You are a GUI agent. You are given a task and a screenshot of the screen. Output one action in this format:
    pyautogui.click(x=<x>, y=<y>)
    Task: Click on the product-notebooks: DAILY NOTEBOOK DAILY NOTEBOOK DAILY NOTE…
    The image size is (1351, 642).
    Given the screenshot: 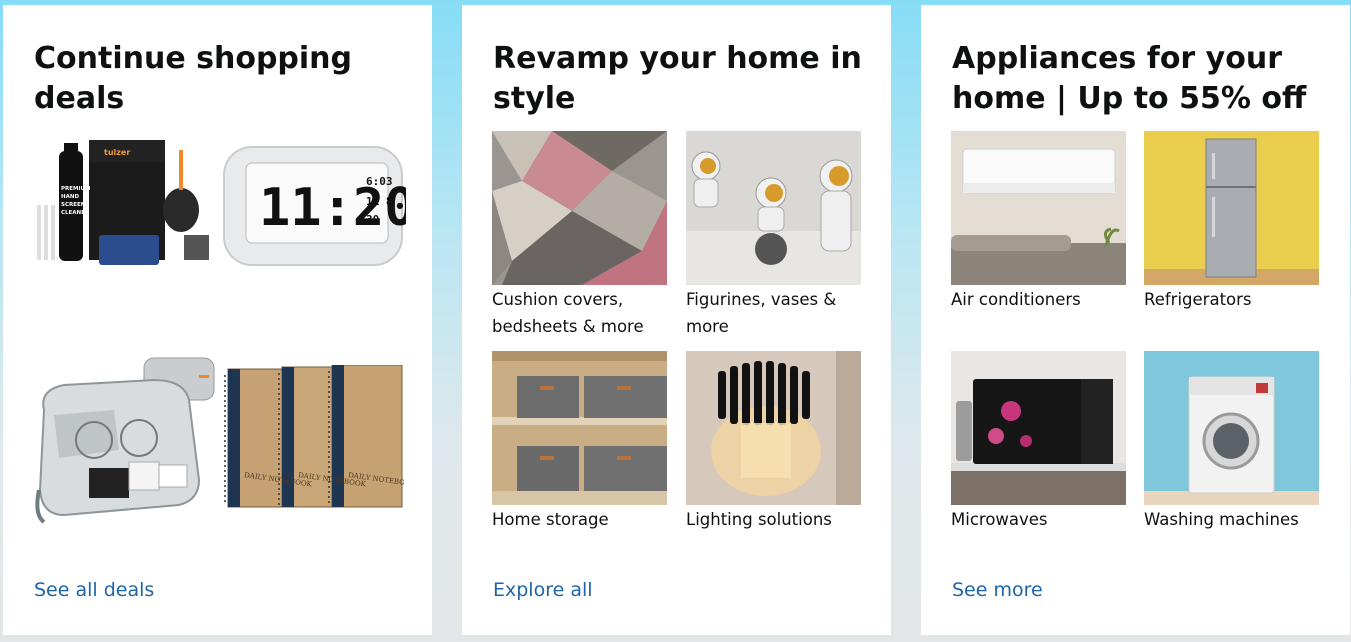 What is the action you would take?
    pyautogui.click(x=313, y=437)
    